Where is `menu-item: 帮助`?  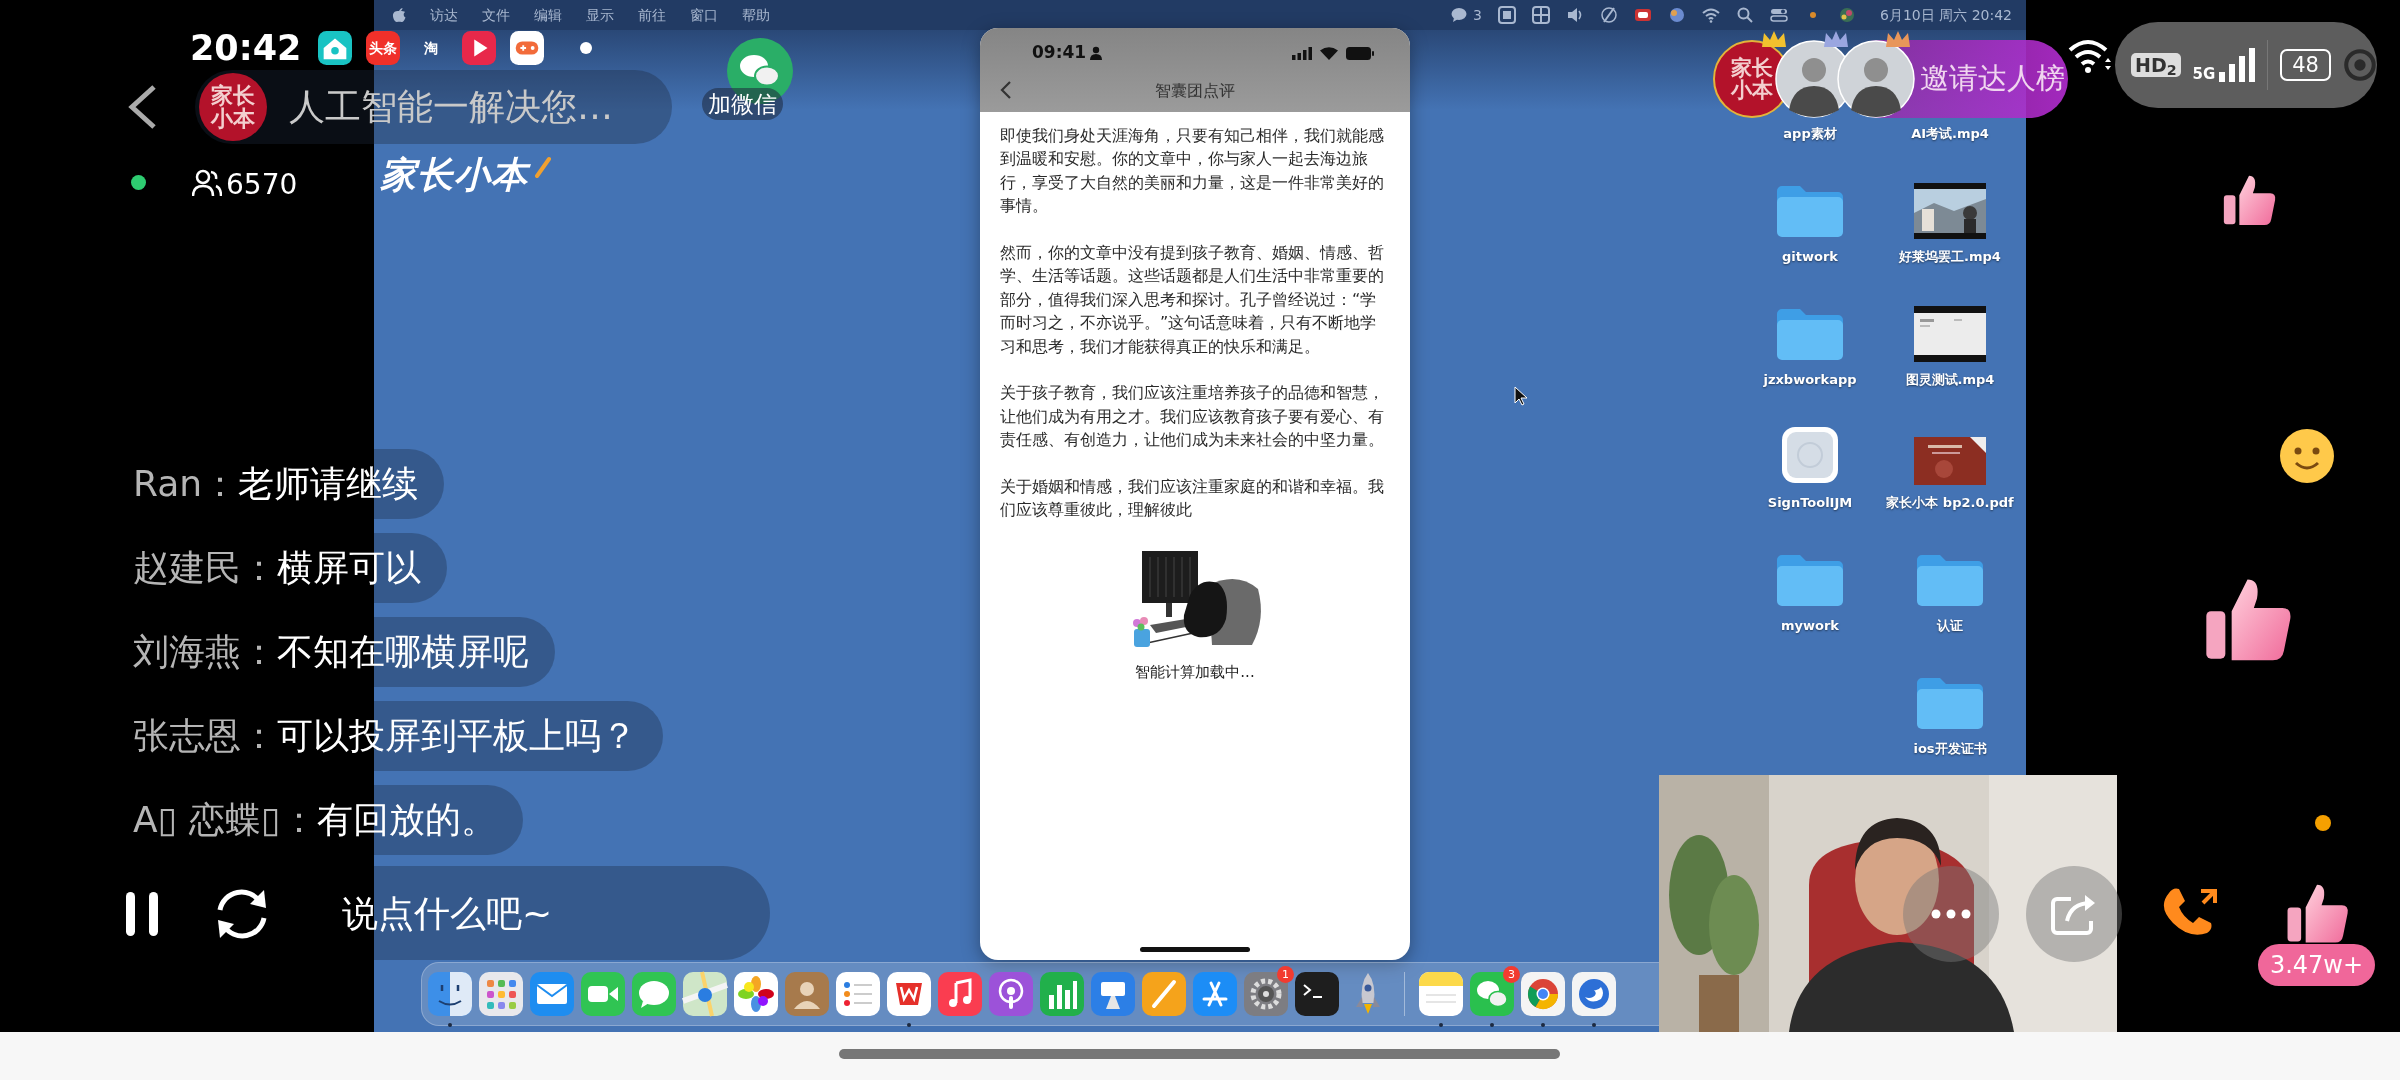
menu-item: 帮助 is located at coordinates (756, 15).